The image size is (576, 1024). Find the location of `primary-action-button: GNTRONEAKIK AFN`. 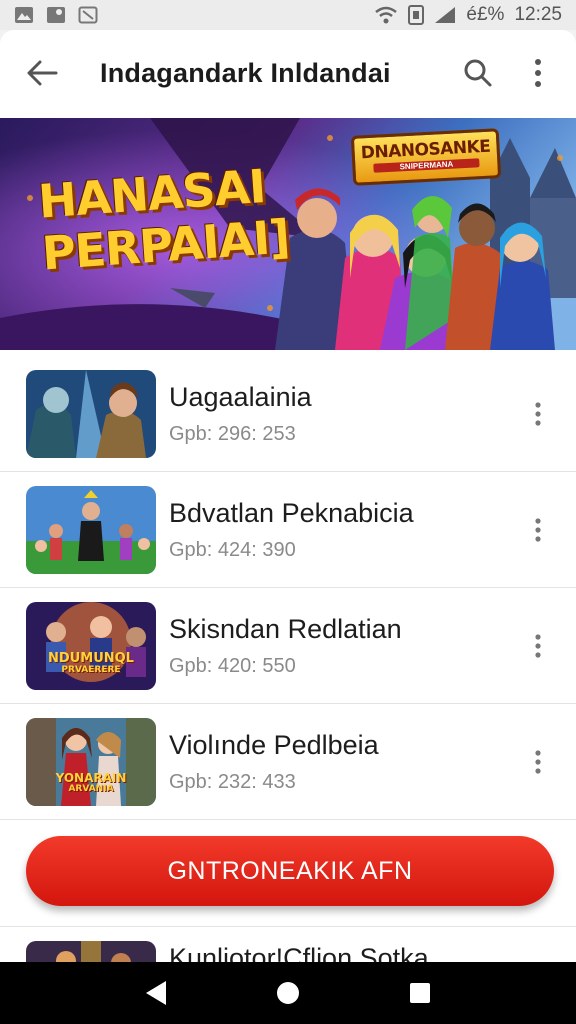

primary-action-button: GNTRONEAKIK AFN is located at coordinates (290, 871).